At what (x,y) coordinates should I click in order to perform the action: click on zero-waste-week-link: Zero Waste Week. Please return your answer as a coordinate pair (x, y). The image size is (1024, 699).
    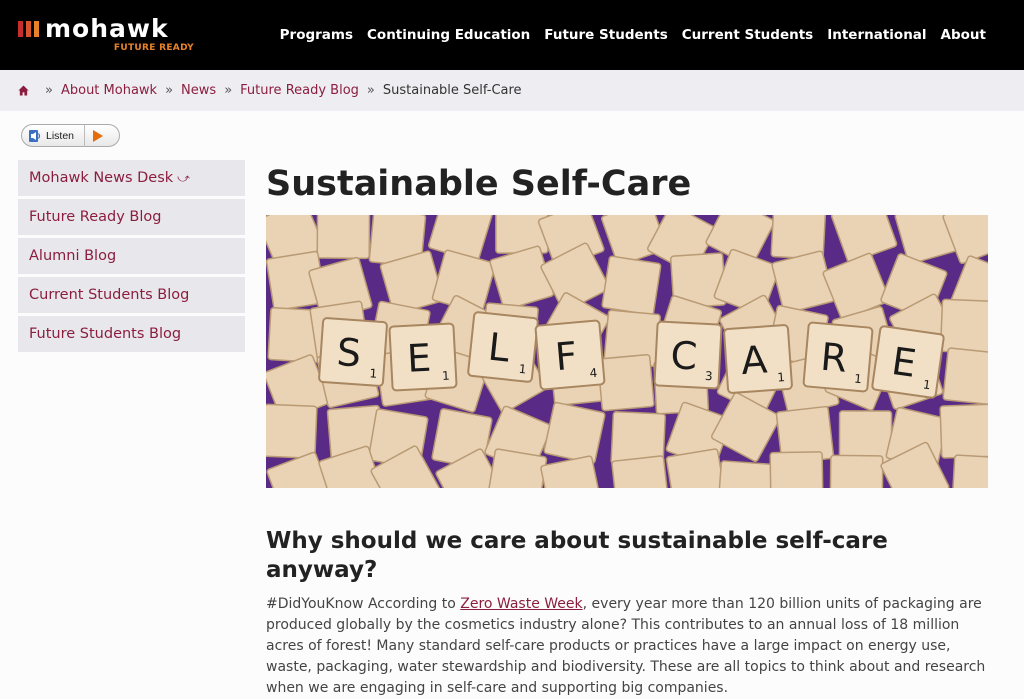
    Looking at the image, I should click on (521, 604).